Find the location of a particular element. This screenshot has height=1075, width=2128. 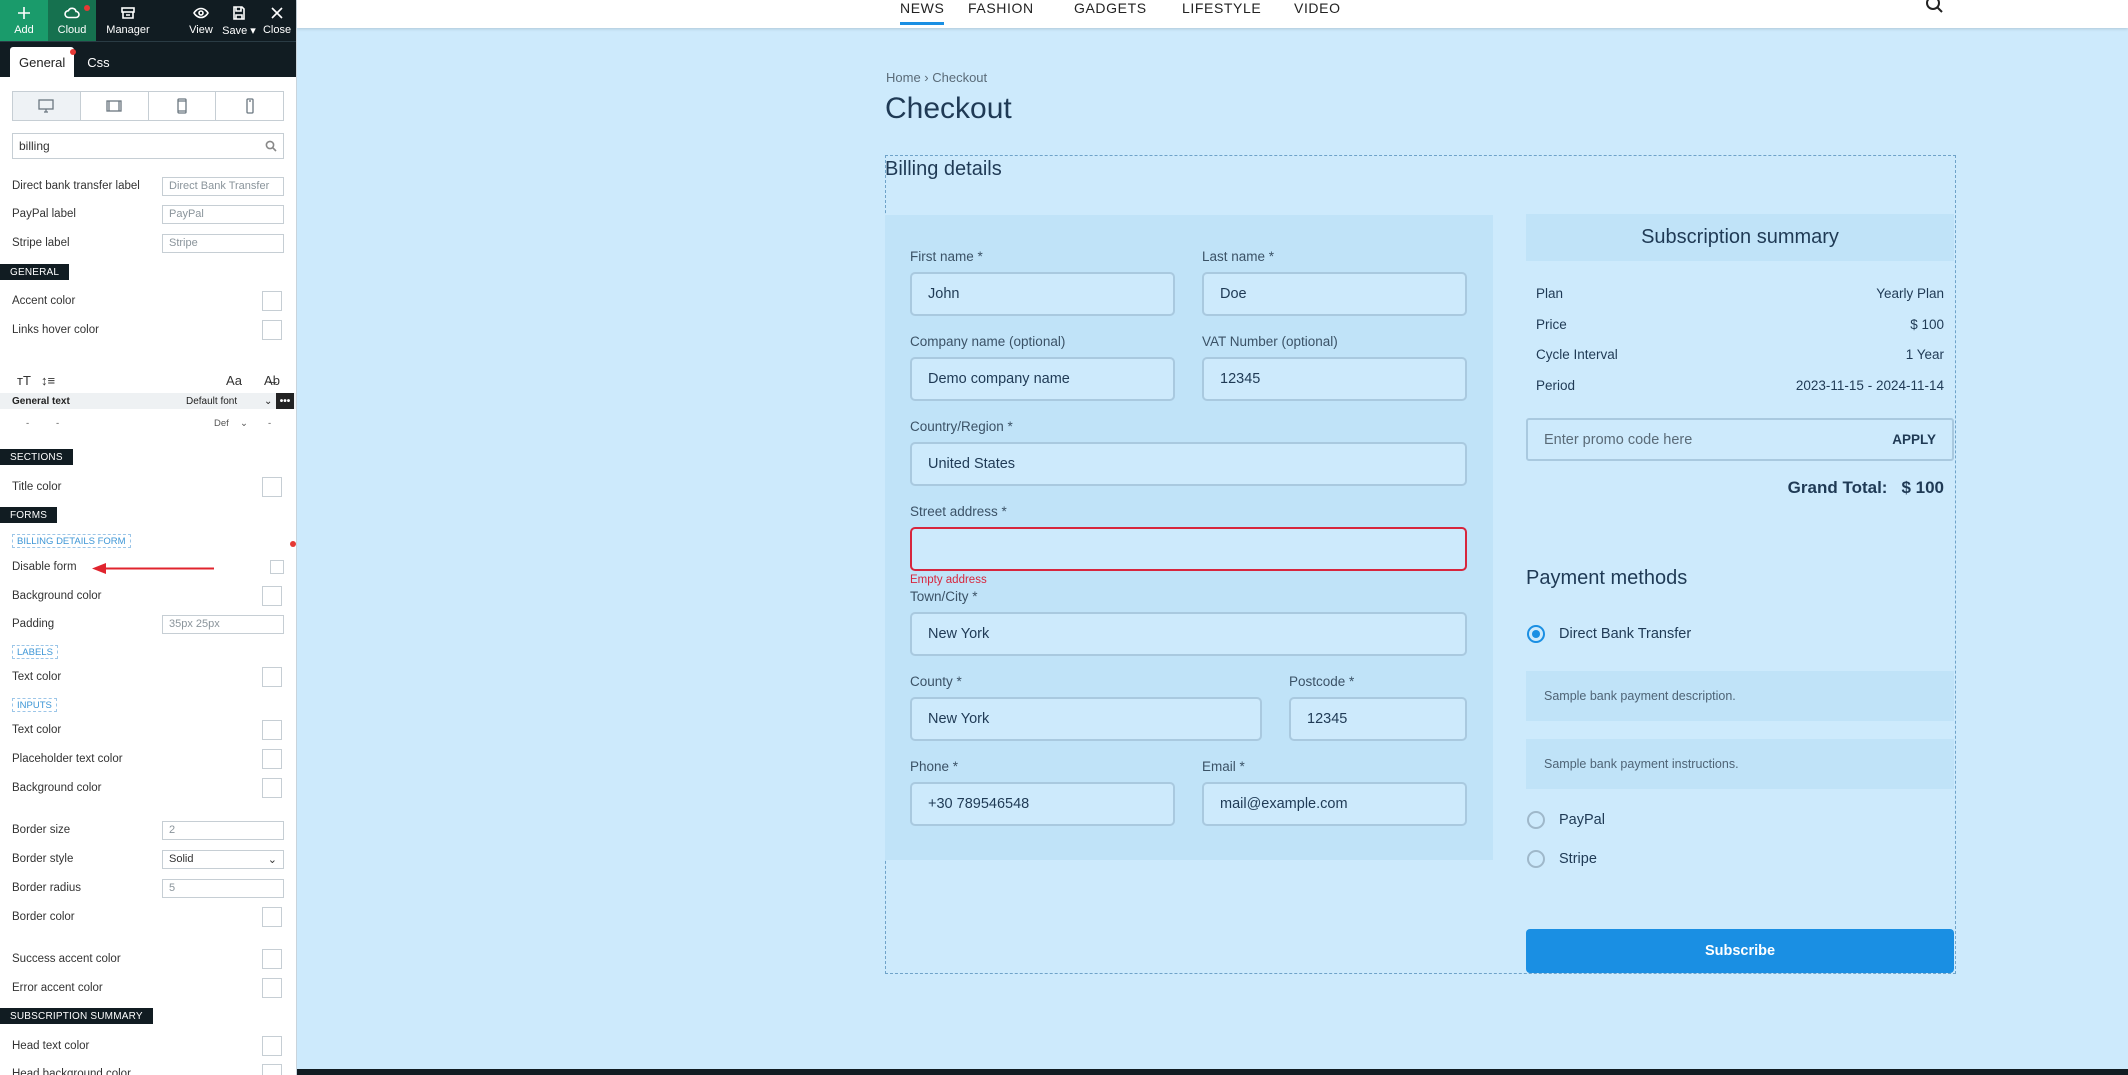

last-name-field: Doe is located at coordinates (1334, 294).